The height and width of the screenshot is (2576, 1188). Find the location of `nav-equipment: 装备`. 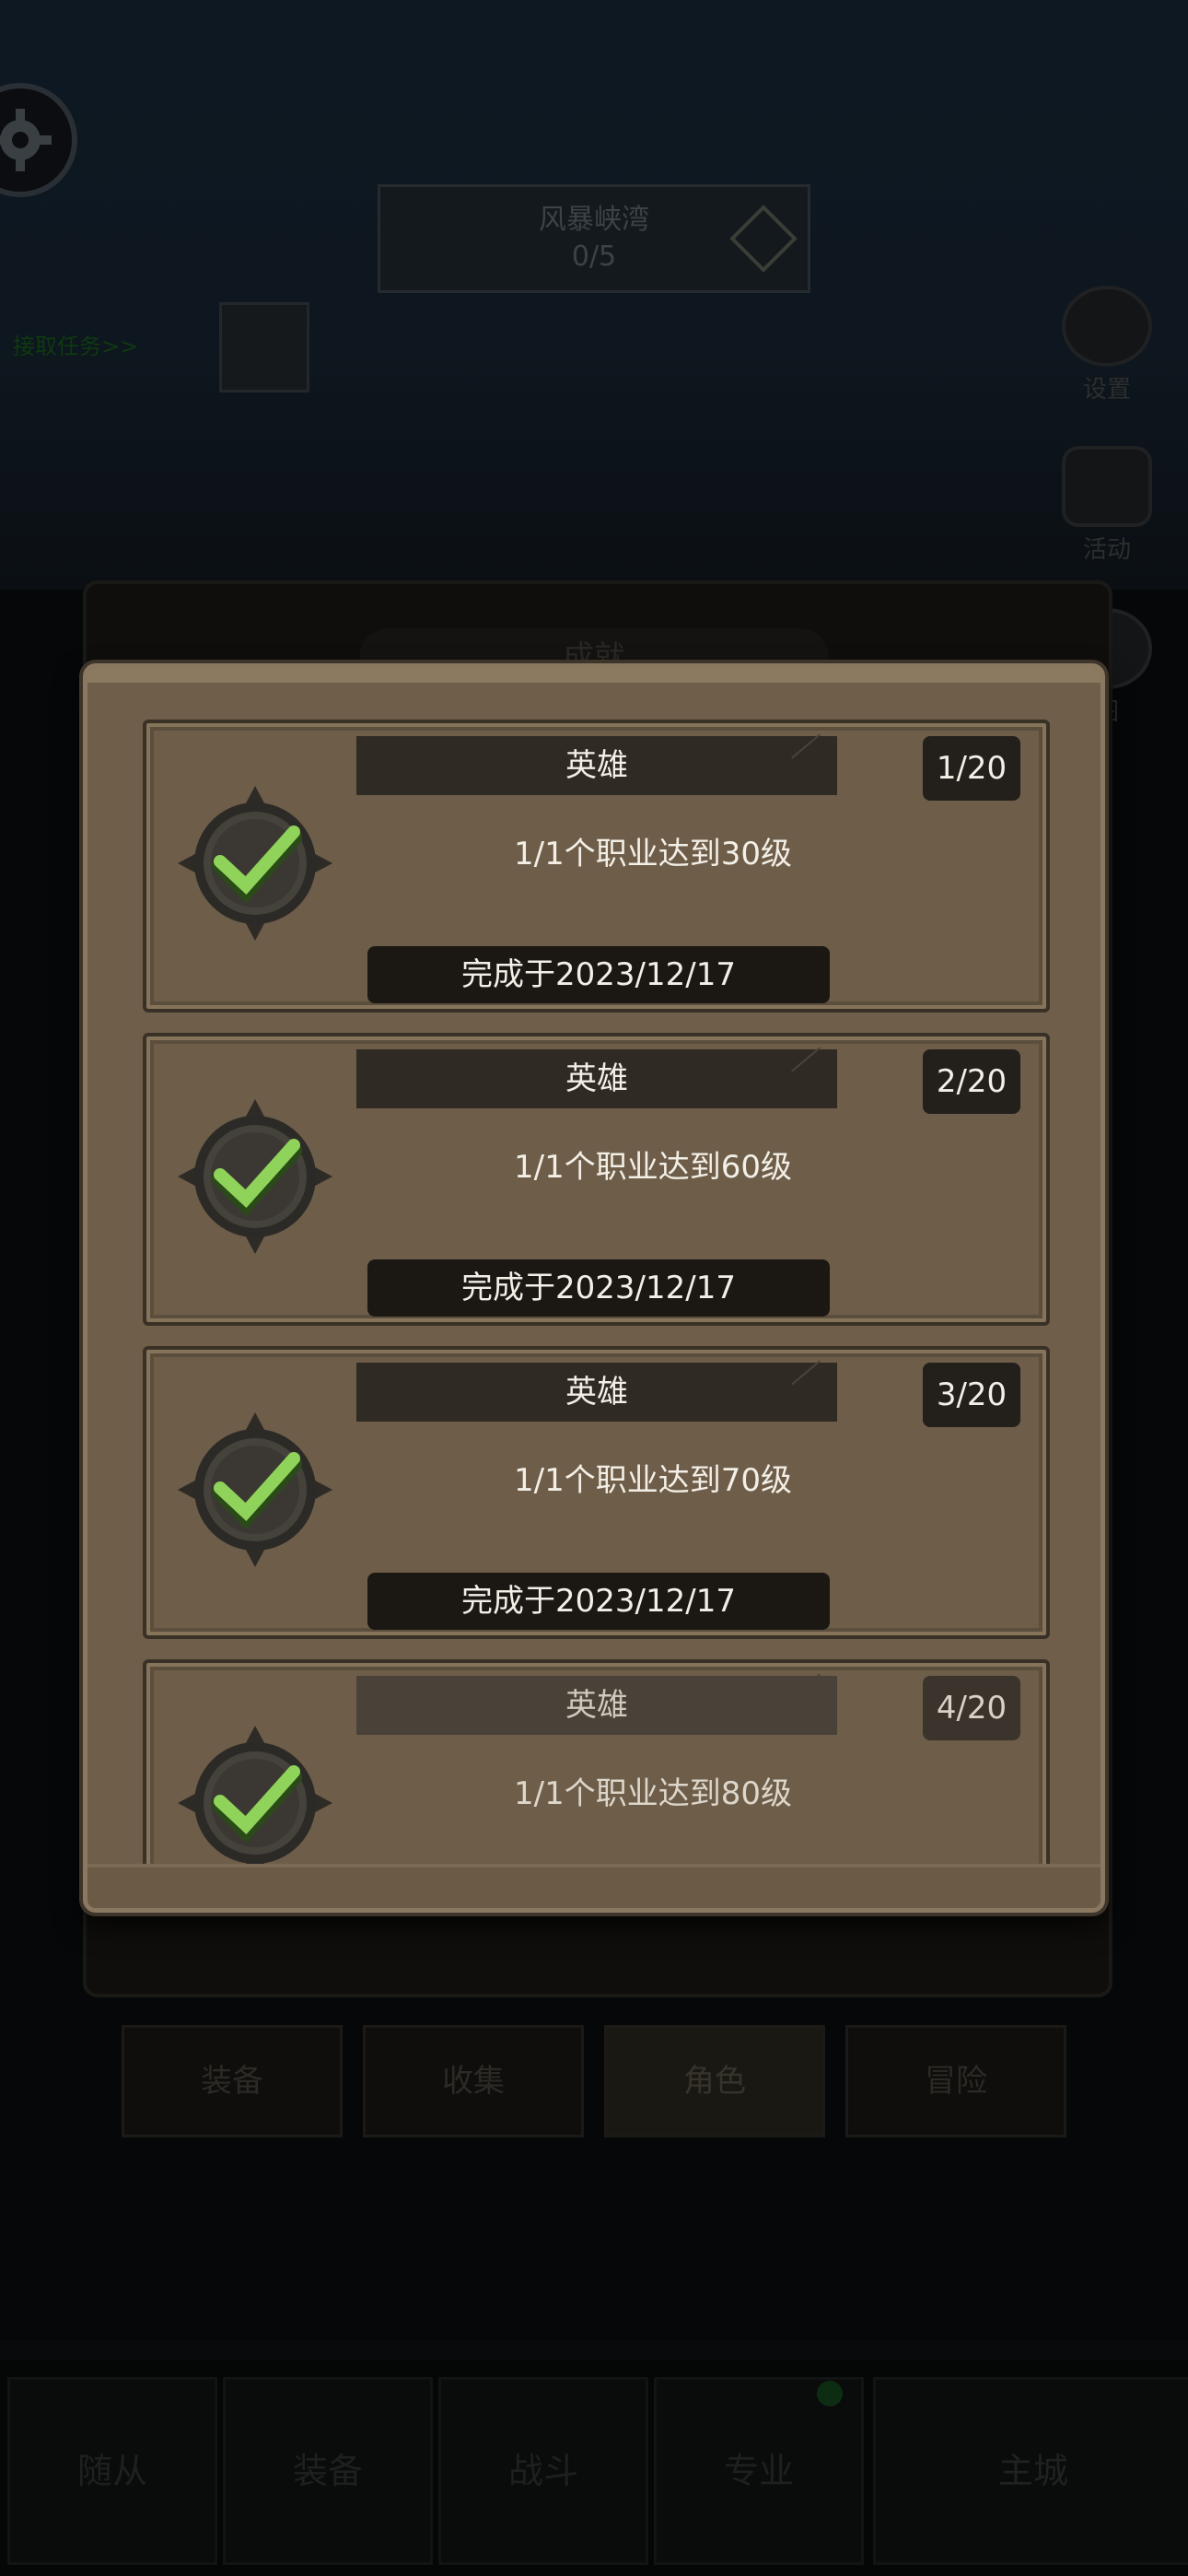

nav-equipment: 装备 is located at coordinates (328, 2471).